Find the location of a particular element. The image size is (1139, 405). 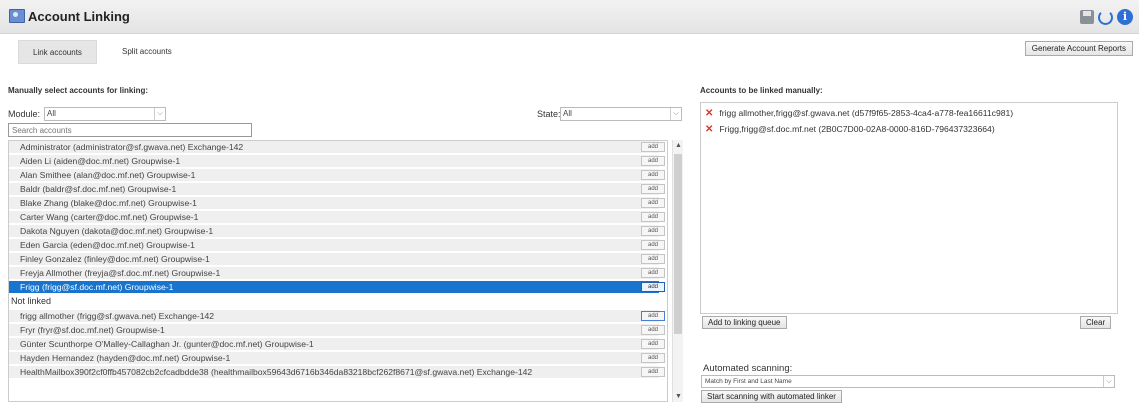

generate-account-reports-button: Generate Account Reports is located at coordinates (1078, 48).